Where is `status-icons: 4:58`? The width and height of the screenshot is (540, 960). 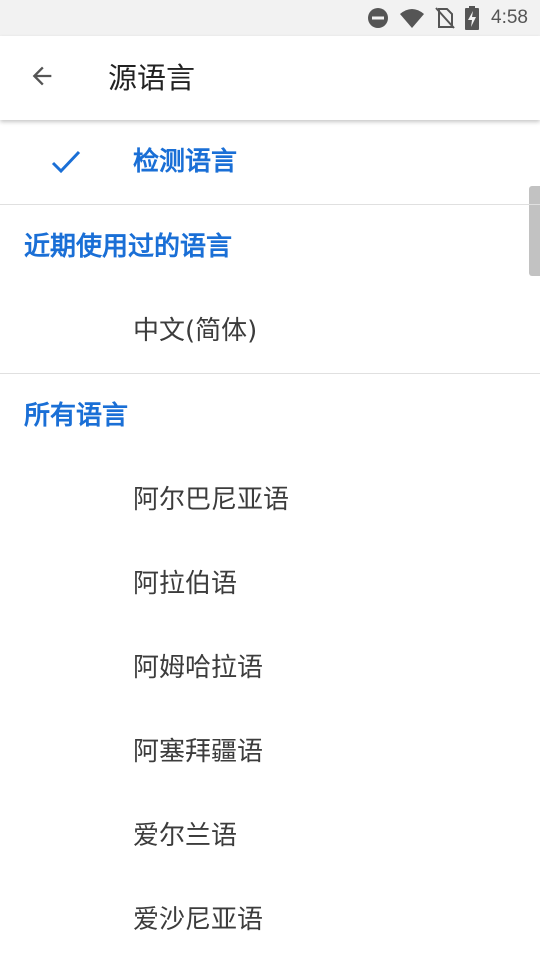
status-icons: 4:58 is located at coordinates (447, 18).